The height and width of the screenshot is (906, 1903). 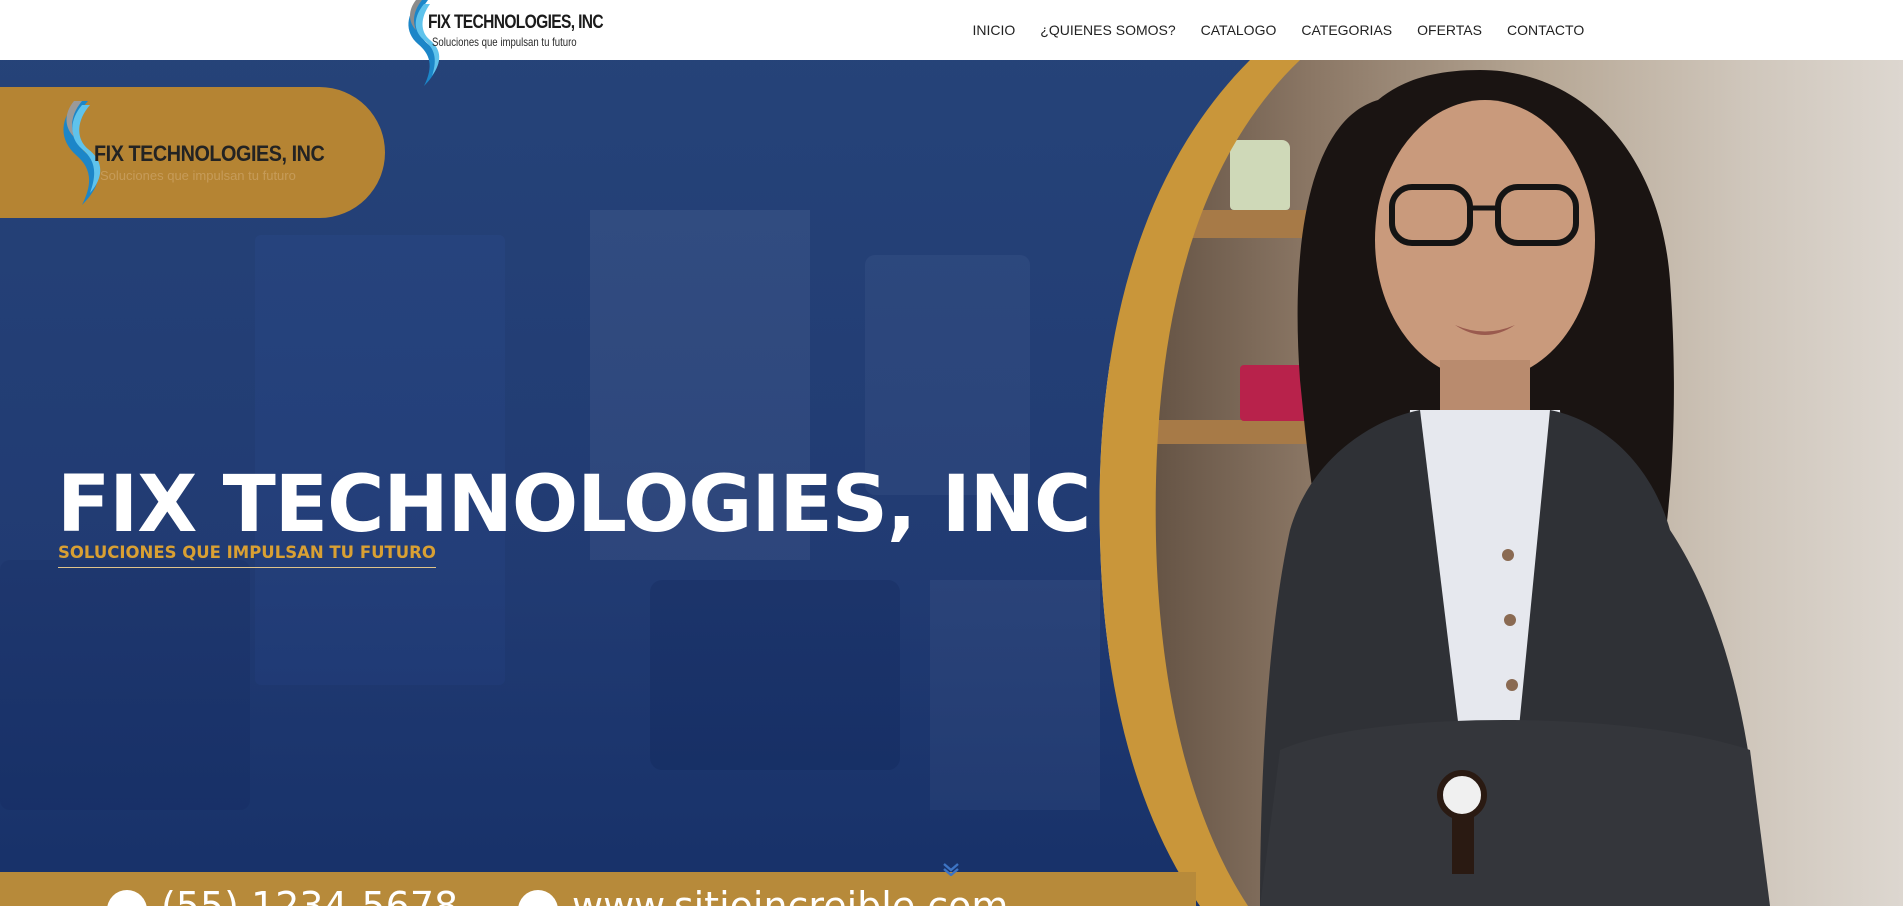 I want to click on nav-item-contacto: CONTACTO, so click(x=1545, y=30).